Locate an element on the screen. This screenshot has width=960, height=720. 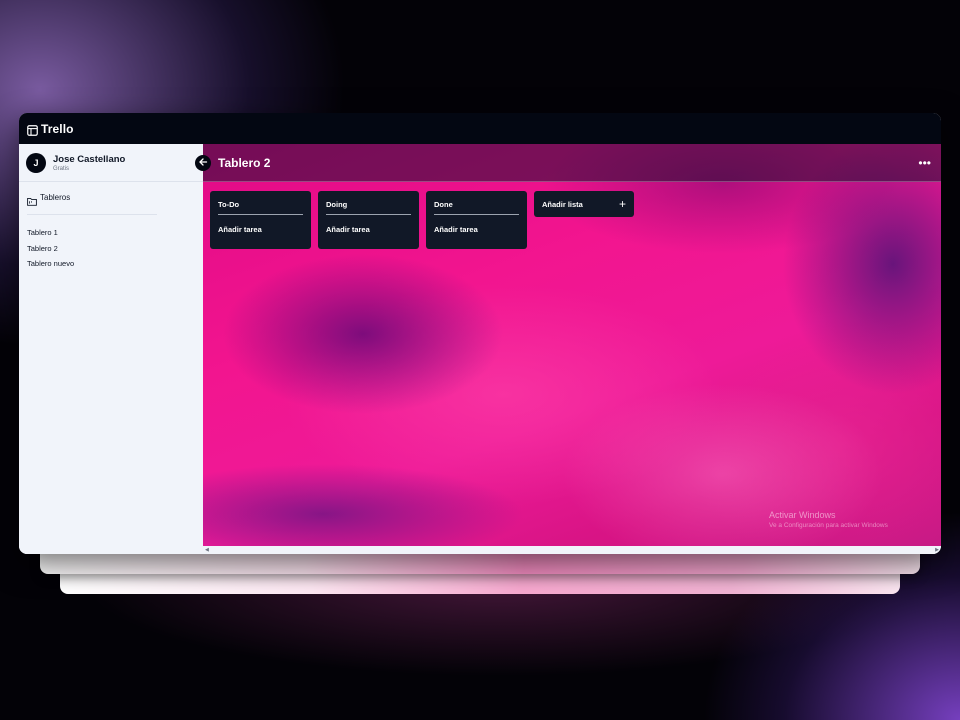
list-column: Doing Añadir tarea is located at coordinates (368, 220).